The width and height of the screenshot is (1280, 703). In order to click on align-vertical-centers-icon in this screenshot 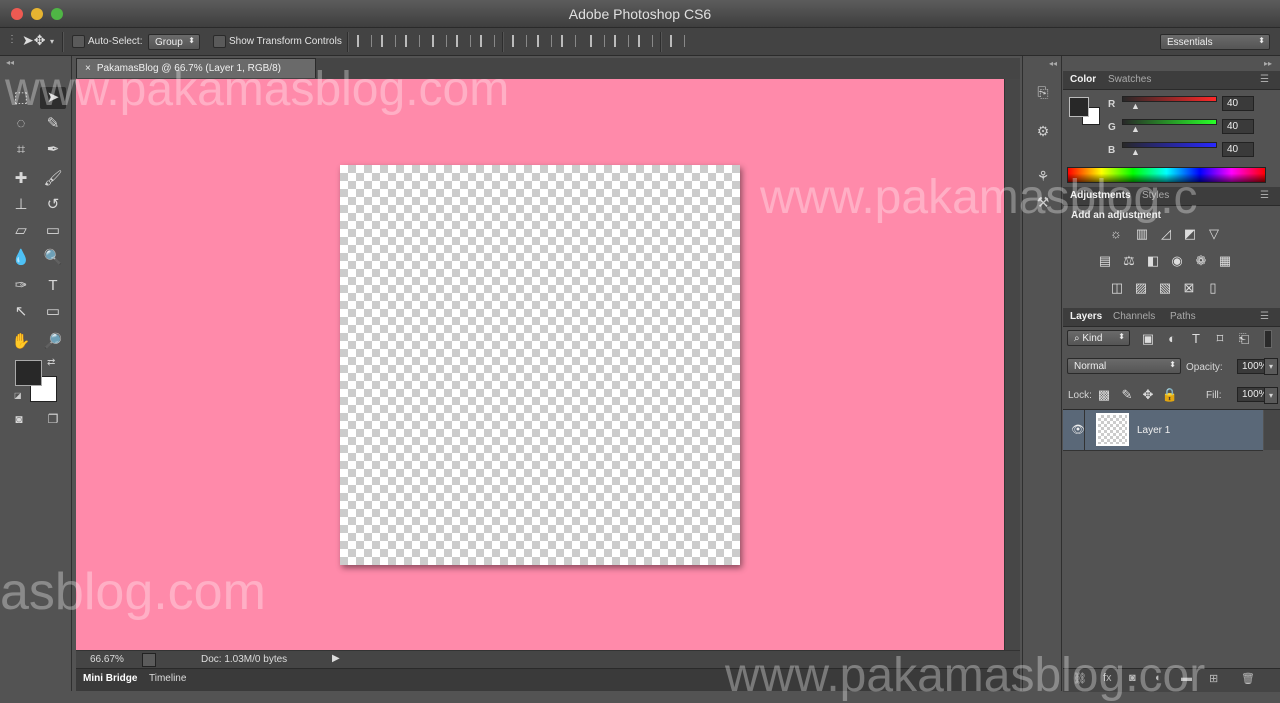, I will do `click(388, 41)`.